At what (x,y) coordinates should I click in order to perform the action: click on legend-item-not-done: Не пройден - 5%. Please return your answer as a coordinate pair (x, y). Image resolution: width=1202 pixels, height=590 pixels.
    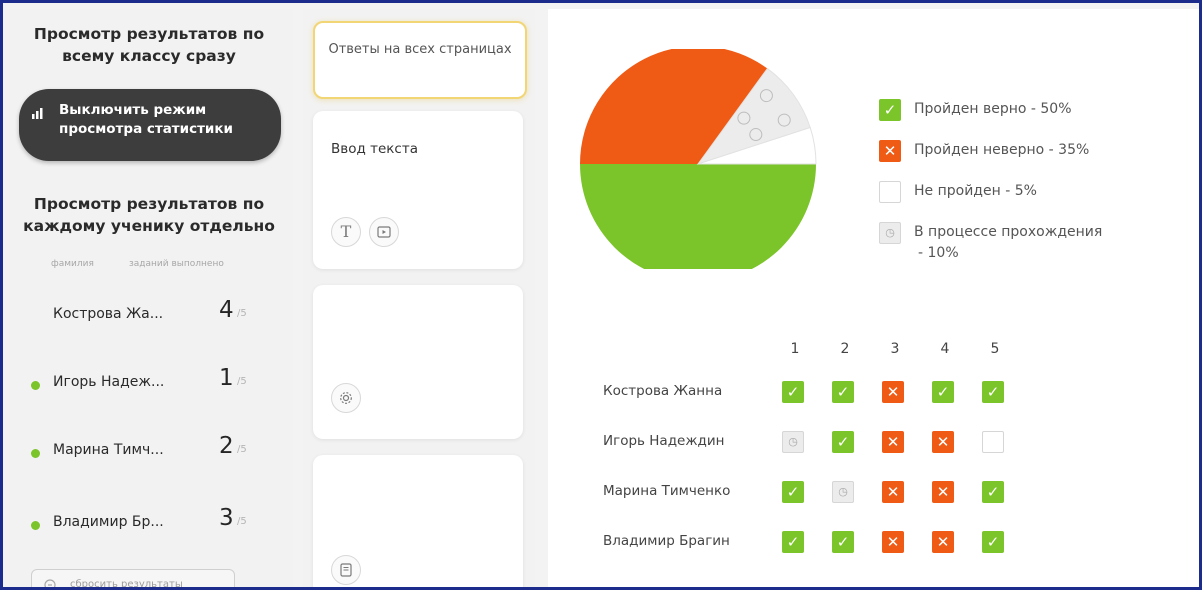
    Looking at the image, I should click on (958, 192).